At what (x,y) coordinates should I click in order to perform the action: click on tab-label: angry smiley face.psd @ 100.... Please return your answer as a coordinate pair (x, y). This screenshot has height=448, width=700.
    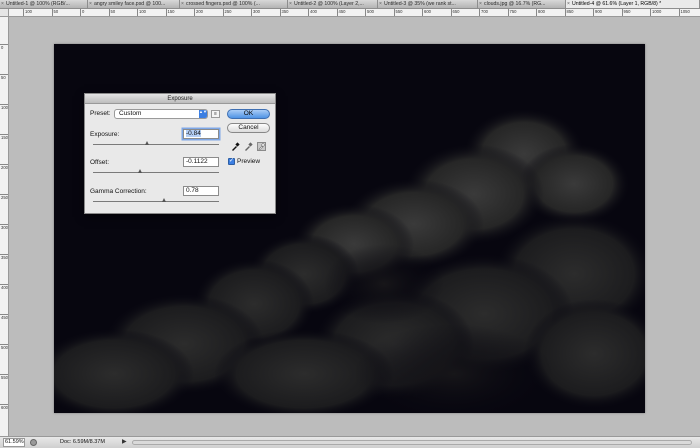
    Looking at the image, I should click on (130, 4).